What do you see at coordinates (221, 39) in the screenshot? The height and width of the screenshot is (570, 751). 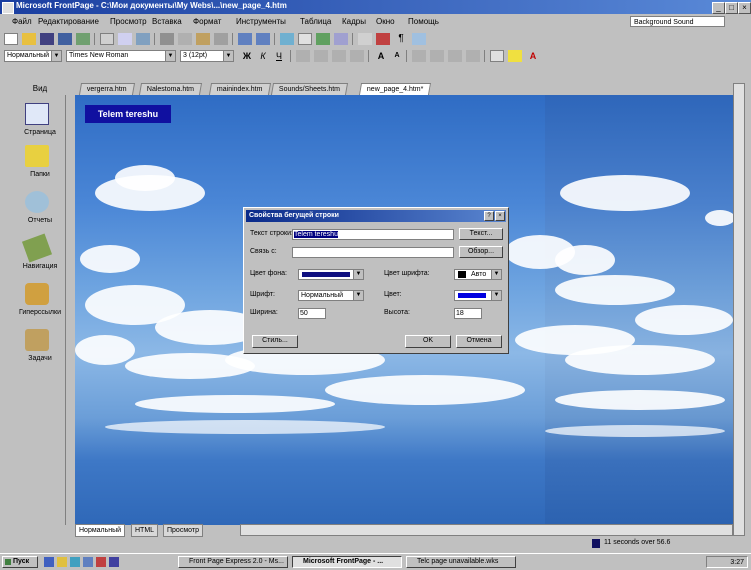 I see `format-painter-icon` at bounding box center [221, 39].